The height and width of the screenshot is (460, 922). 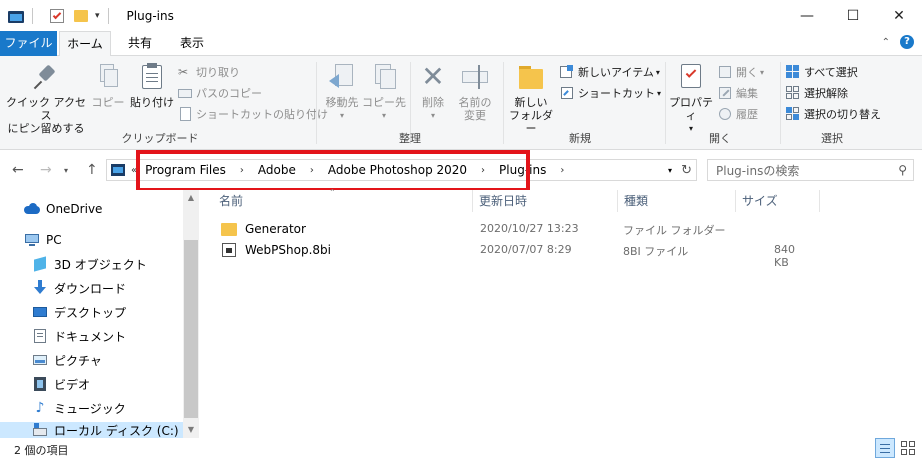 What do you see at coordinates (78, 360) in the screenshot?
I see `nav-item-label: ピクチャ` at bounding box center [78, 360].